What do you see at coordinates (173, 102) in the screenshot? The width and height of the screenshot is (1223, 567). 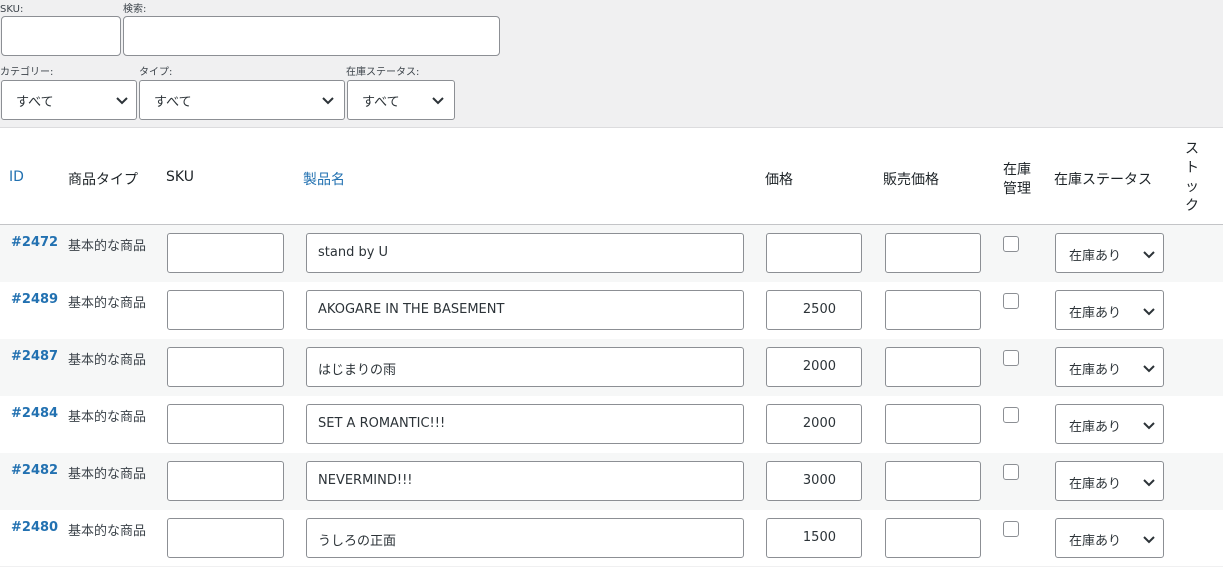 I see `type-select-value: すべて` at bounding box center [173, 102].